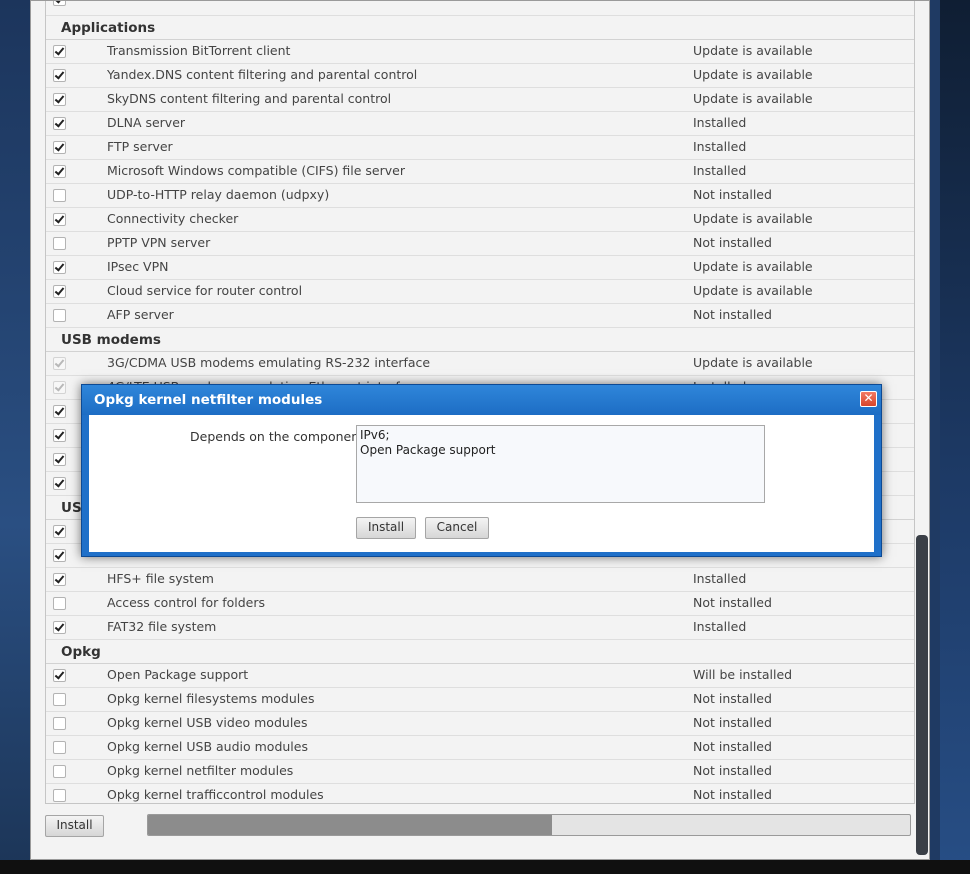  What do you see at coordinates (922, 695) in the screenshot?
I see `scrollbar-thumb` at bounding box center [922, 695].